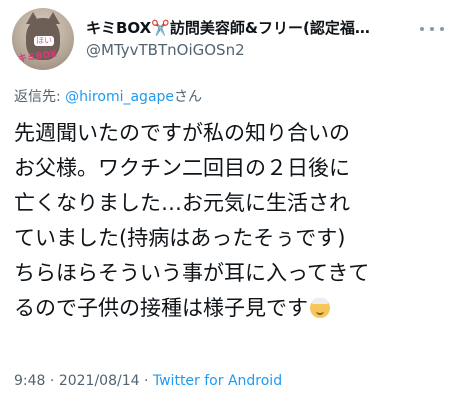  Describe the element at coordinates (251, 39) in the screenshot. I see `author-names: キミBOX✂️訪問美容師&フリー(認定福… @MTyvTBTnOiGOSn2` at that location.